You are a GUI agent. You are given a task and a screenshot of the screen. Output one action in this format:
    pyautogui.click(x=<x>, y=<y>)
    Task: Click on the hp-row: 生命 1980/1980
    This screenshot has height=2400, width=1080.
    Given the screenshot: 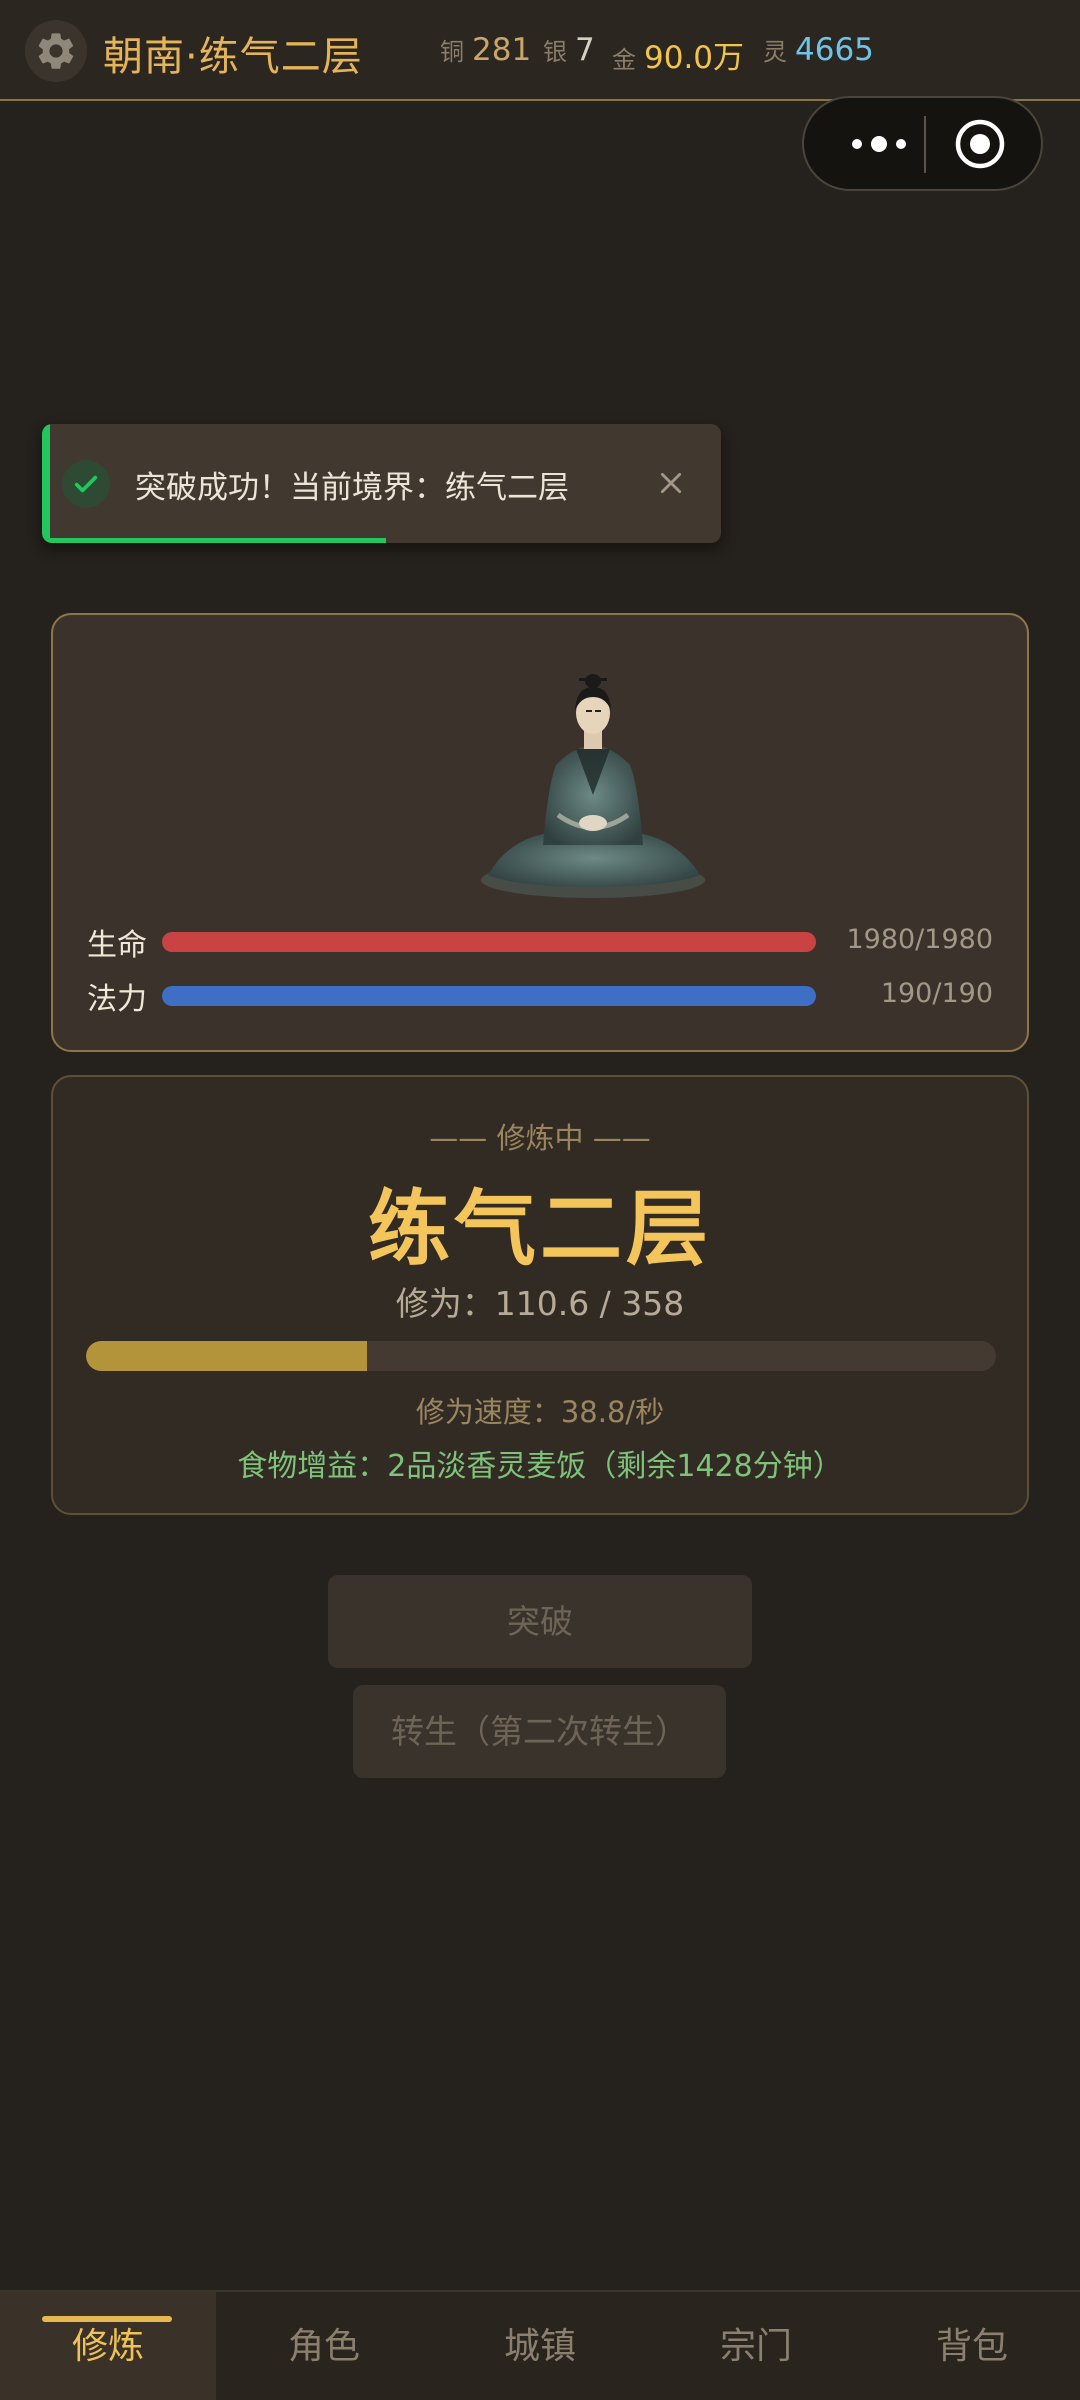 What is the action you would take?
    pyautogui.click(x=540, y=941)
    